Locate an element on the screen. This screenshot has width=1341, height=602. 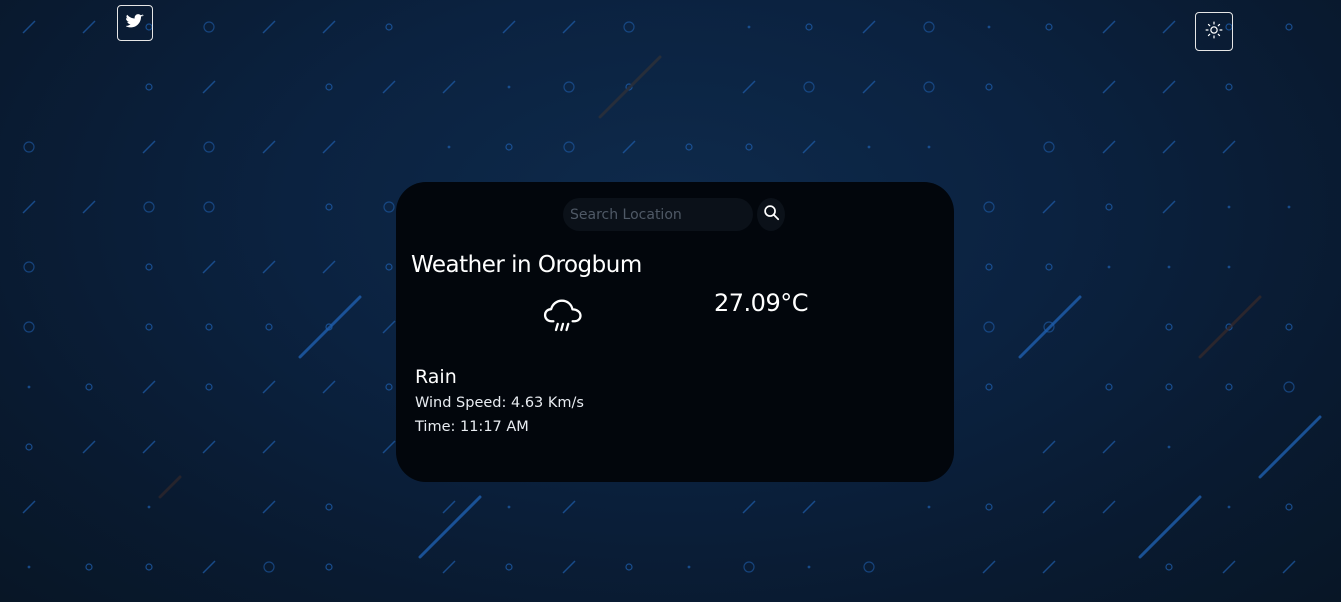
rain-cloud-icon is located at coordinates (563, 316).